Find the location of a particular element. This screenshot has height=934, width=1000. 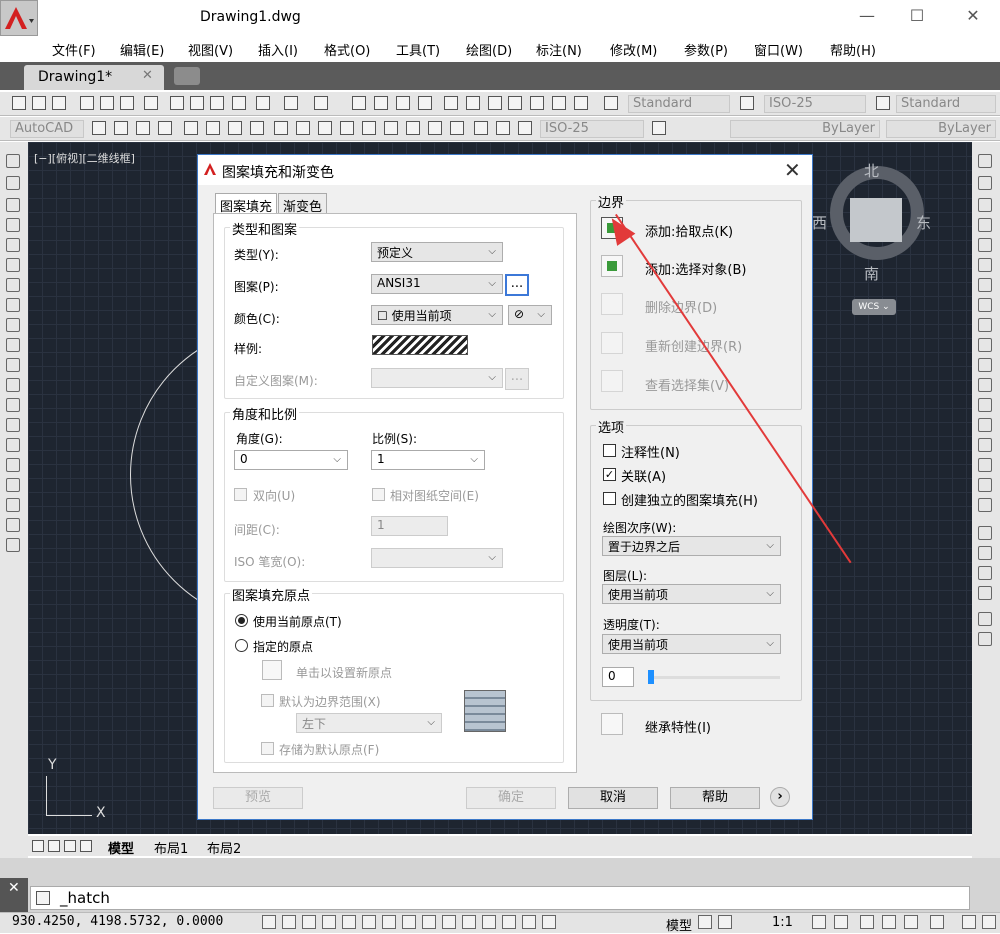

custom-pattern-select: ⌵ is located at coordinates (437, 378).